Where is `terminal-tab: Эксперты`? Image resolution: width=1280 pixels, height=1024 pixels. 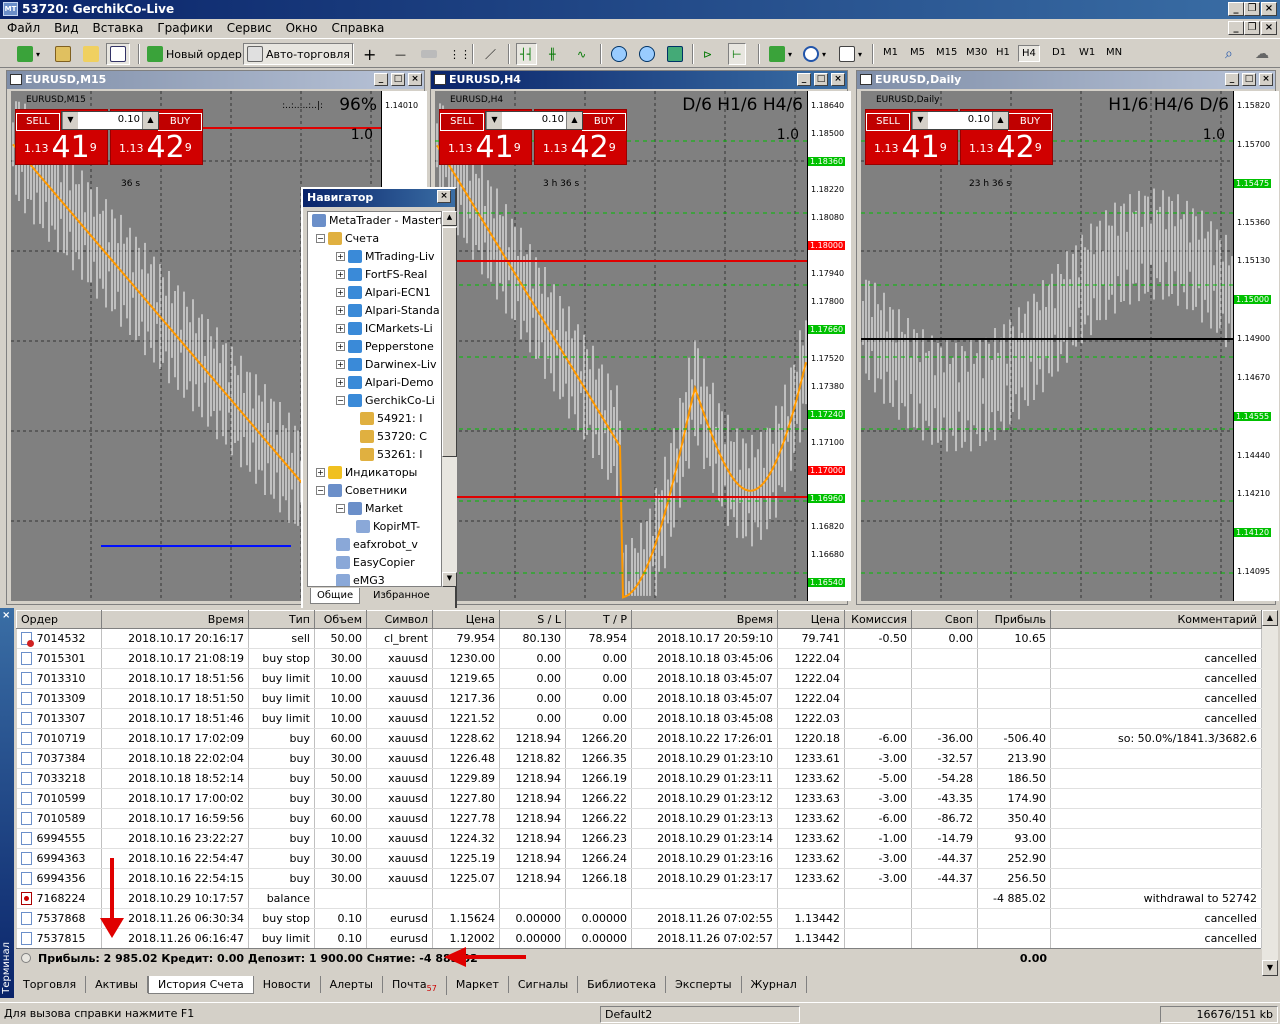 terminal-tab: Эксперты is located at coordinates (704, 984).